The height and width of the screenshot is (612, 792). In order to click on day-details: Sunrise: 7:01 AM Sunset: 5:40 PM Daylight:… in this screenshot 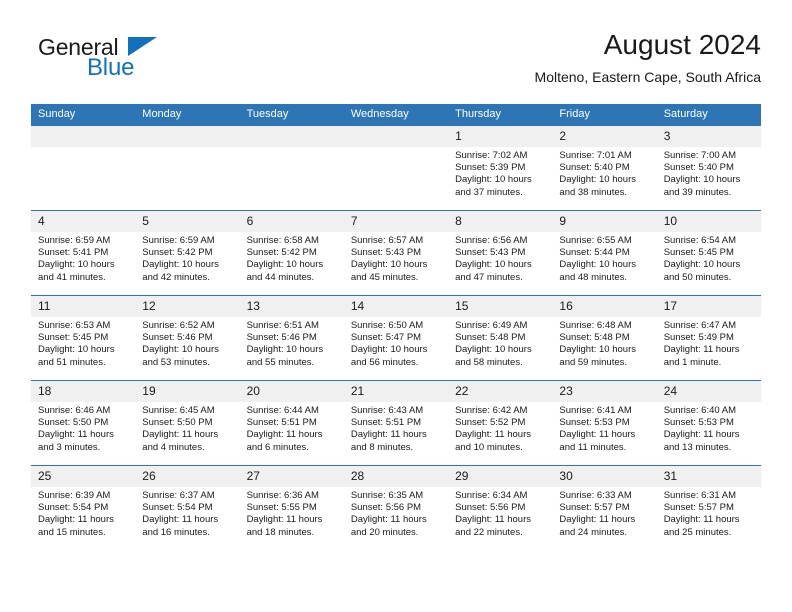, I will do `click(604, 173)`.